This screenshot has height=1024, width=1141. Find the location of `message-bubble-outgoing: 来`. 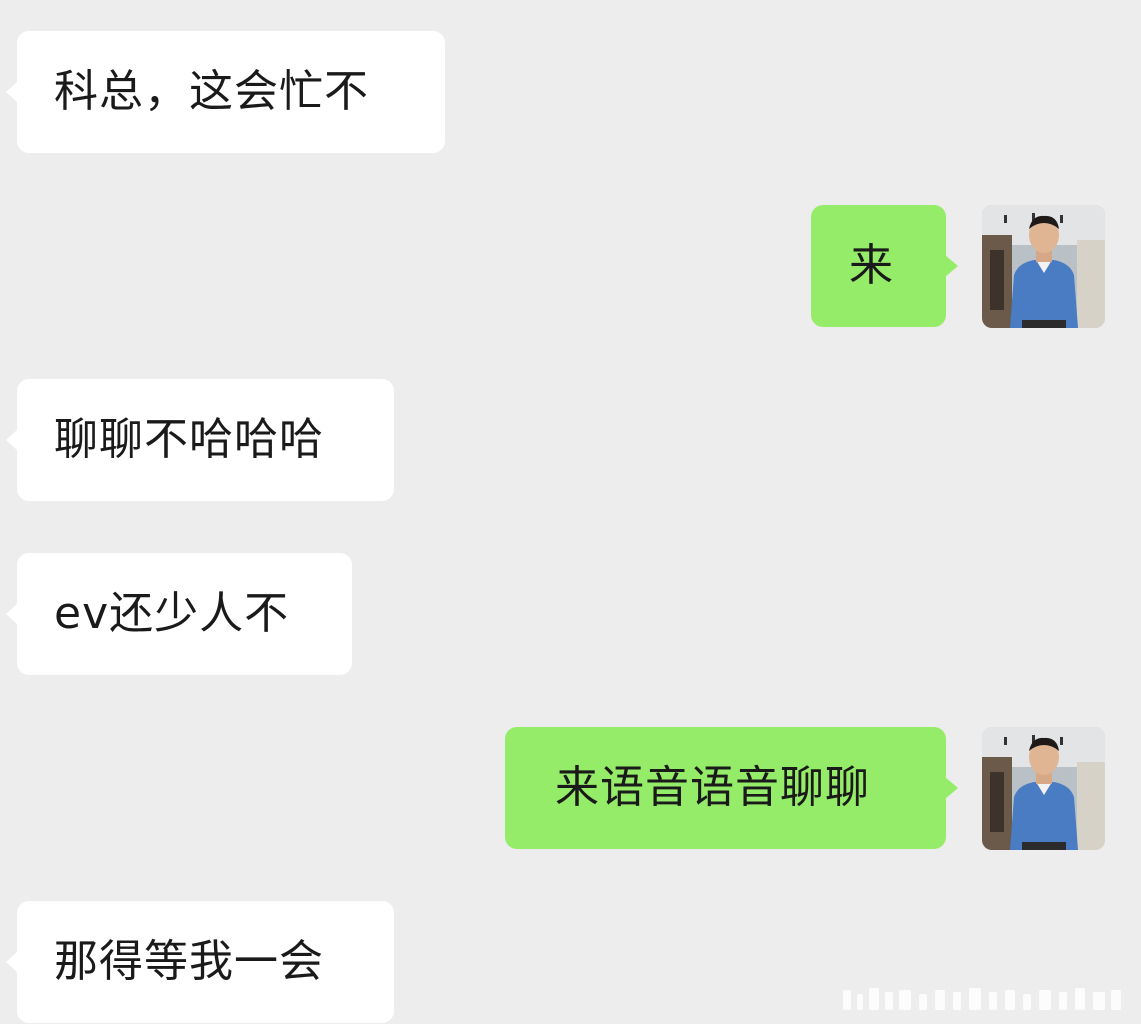

message-bubble-outgoing: 来 is located at coordinates (884, 266).